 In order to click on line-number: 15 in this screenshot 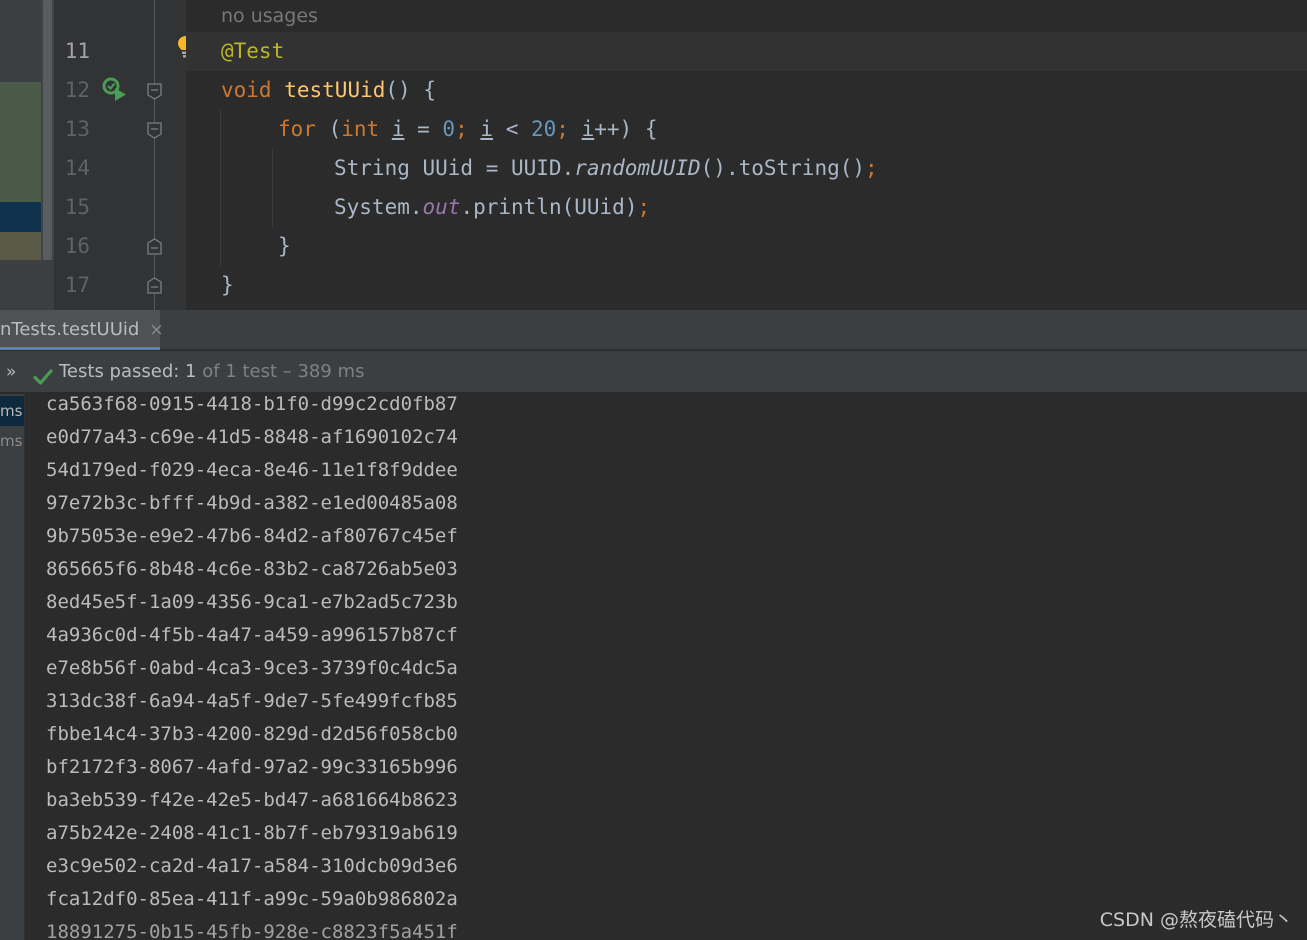, I will do `click(77, 207)`.